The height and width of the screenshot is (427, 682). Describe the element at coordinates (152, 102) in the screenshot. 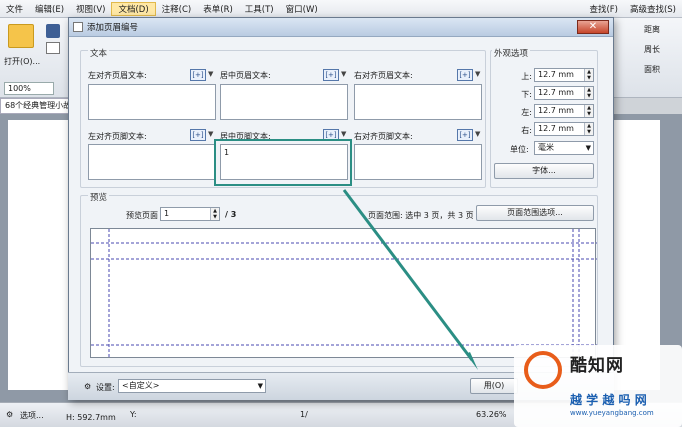

I see `header-left-input` at that location.